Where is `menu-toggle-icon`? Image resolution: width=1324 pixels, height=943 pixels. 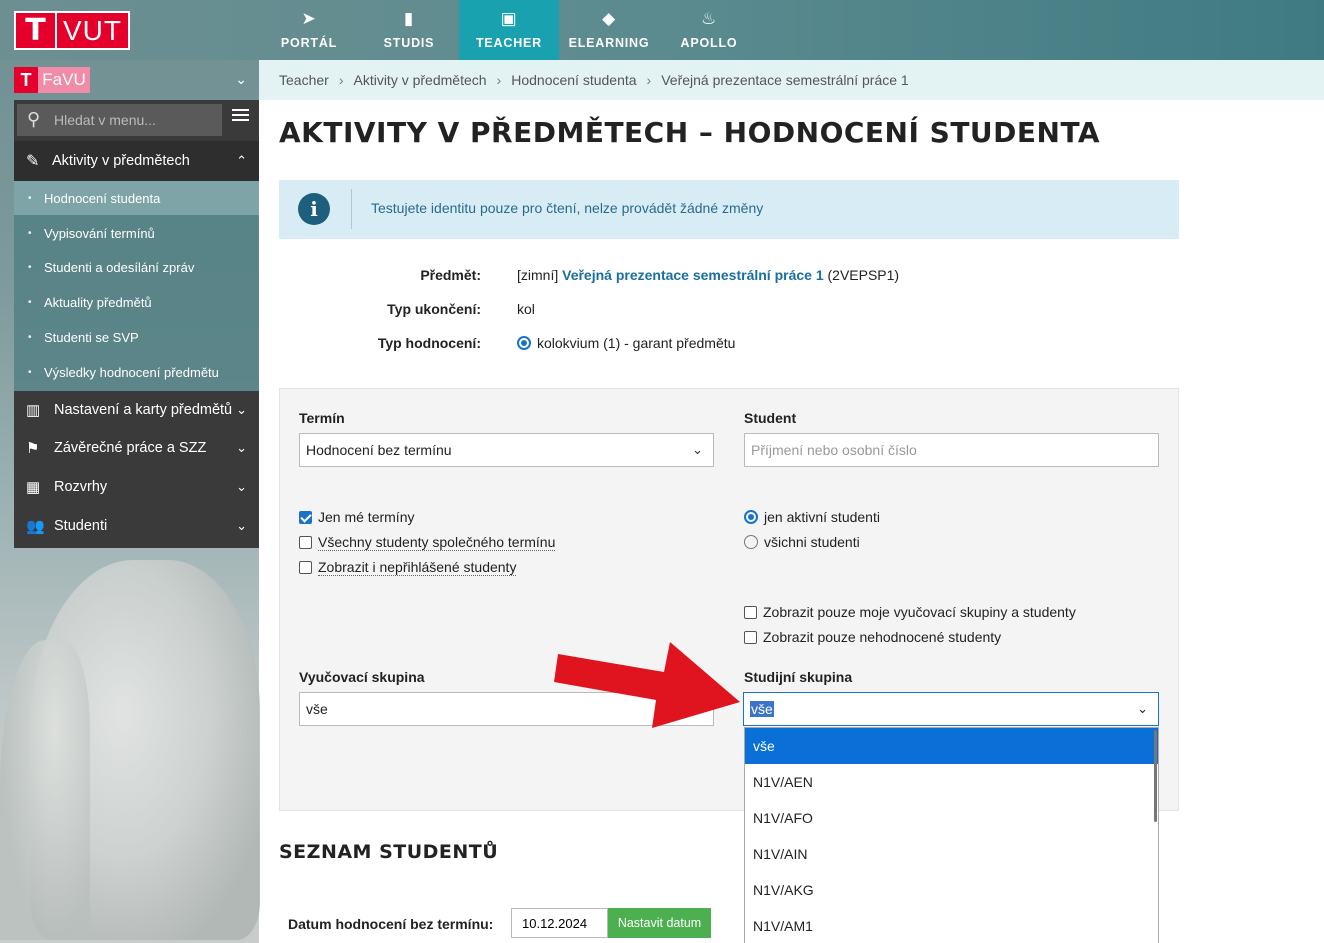 menu-toggle-icon is located at coordinates (240, 117).